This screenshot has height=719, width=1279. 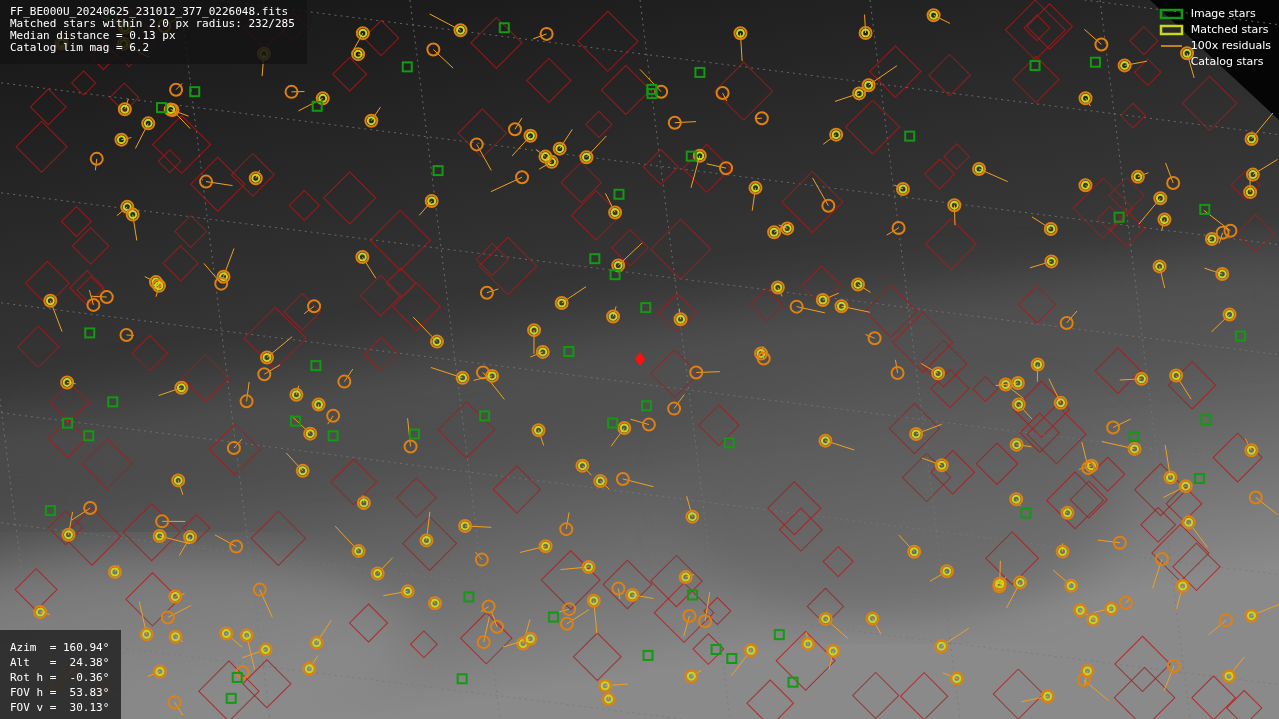 What do you see at coordinates (1227, 61) in the screenshot?
I see `legend-label: Catalog stars` at bounding box center [1227, 61].